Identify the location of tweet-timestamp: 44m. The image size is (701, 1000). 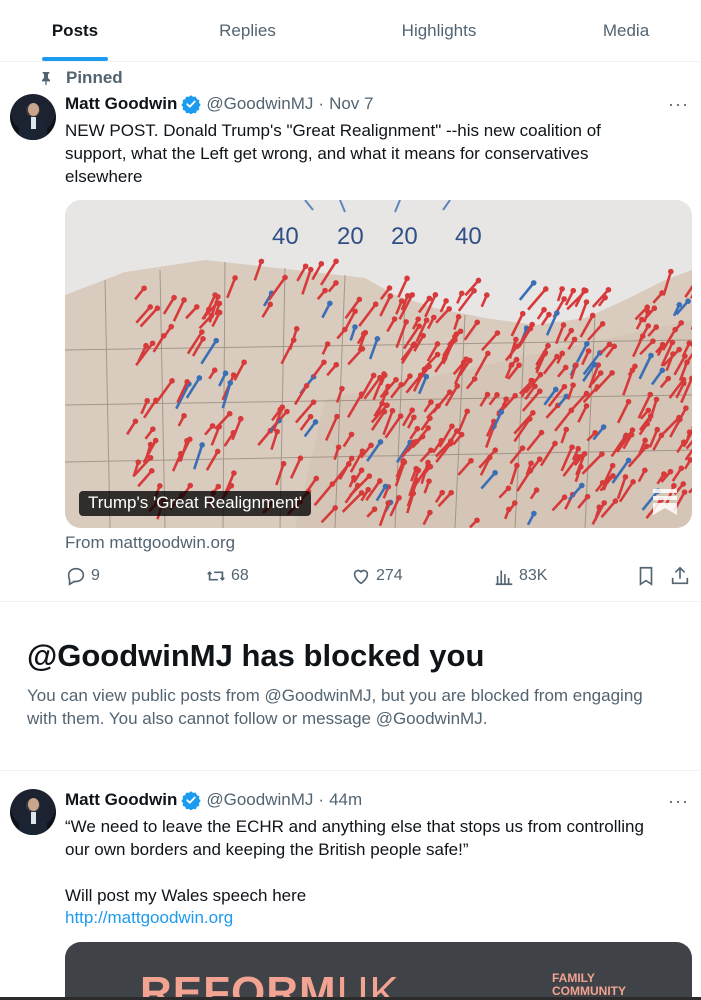
(345, 800).